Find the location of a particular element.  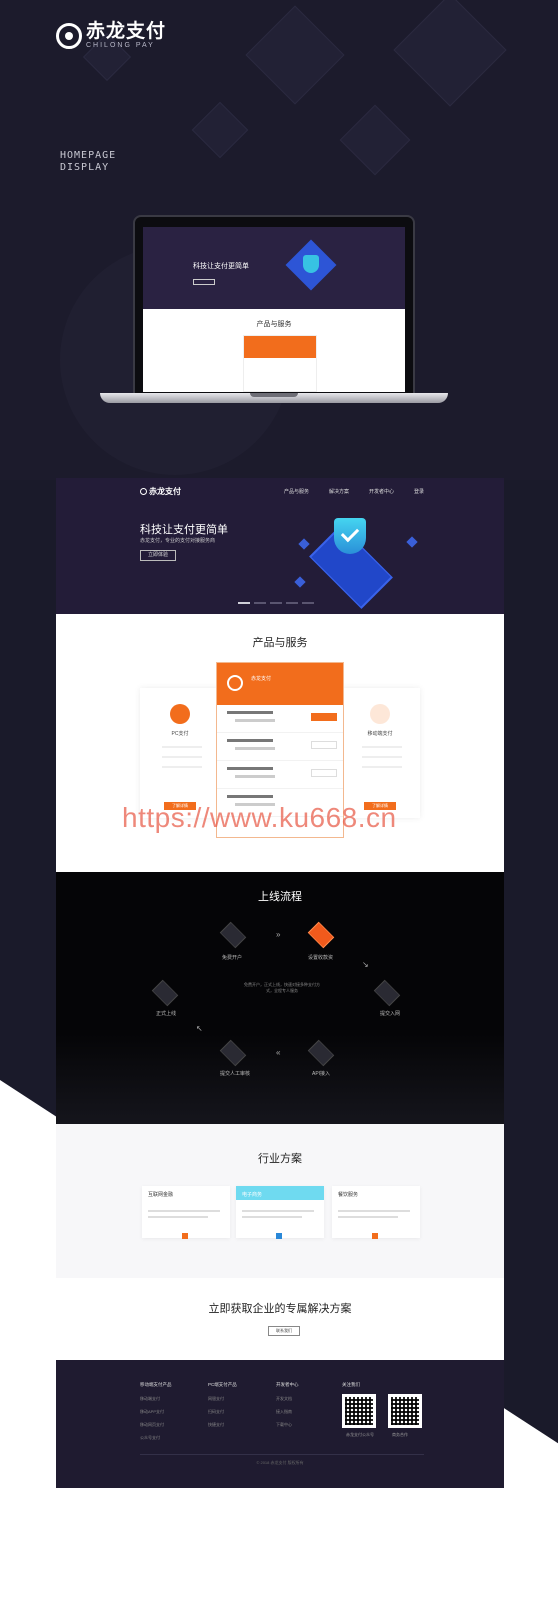

nav-item-products: 产品与服务 is located at coordinates (296, 491).